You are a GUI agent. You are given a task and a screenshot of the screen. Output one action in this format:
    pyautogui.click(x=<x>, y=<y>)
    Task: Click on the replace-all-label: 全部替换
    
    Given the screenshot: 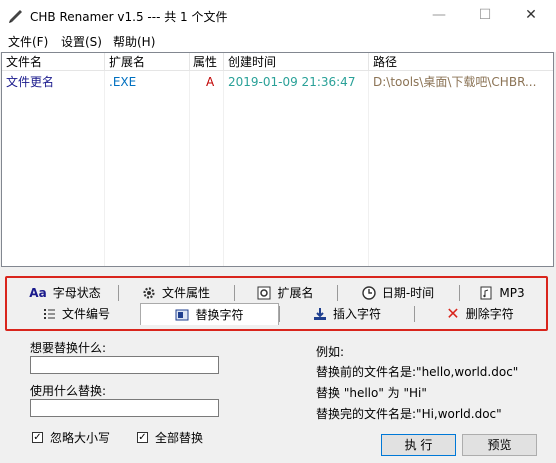 What is the action you would take?
    pyautogui.click(x=179, y=438)
    